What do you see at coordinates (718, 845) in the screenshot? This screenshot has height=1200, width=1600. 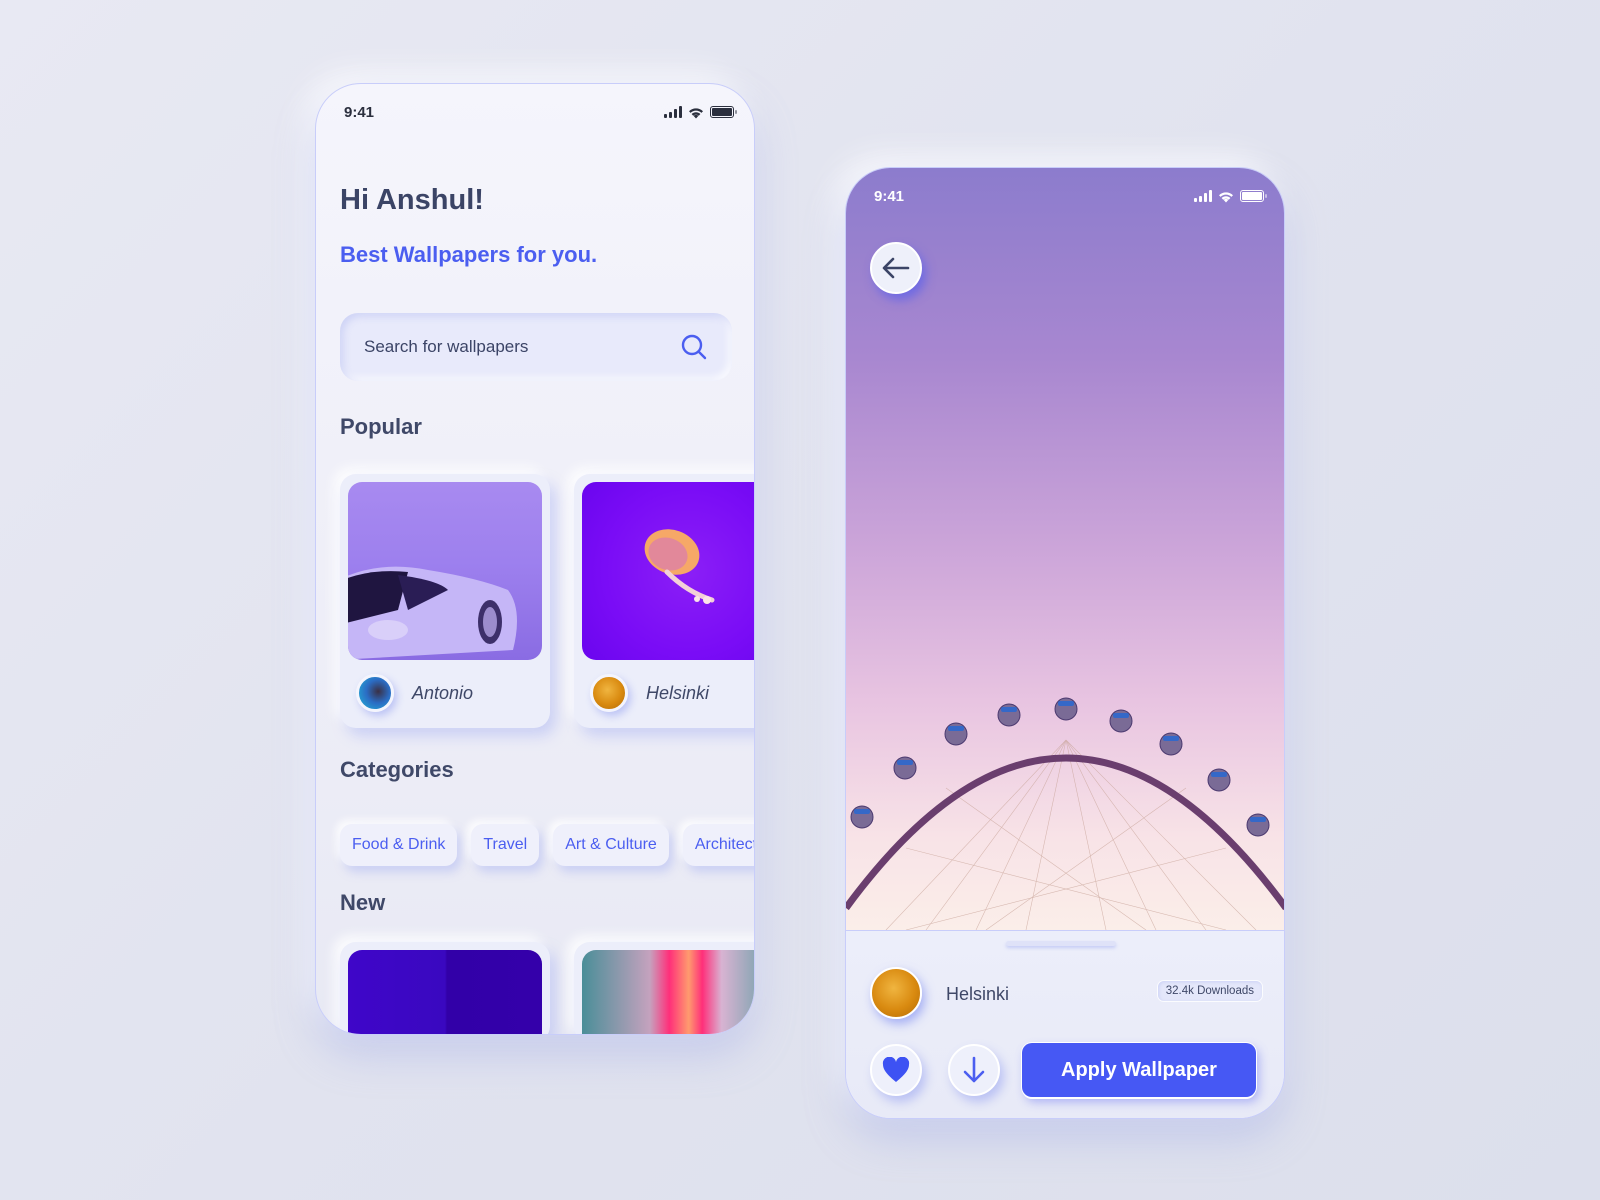 I see `category-chip-architecture: Architecture` at bounding box center [718, 845].